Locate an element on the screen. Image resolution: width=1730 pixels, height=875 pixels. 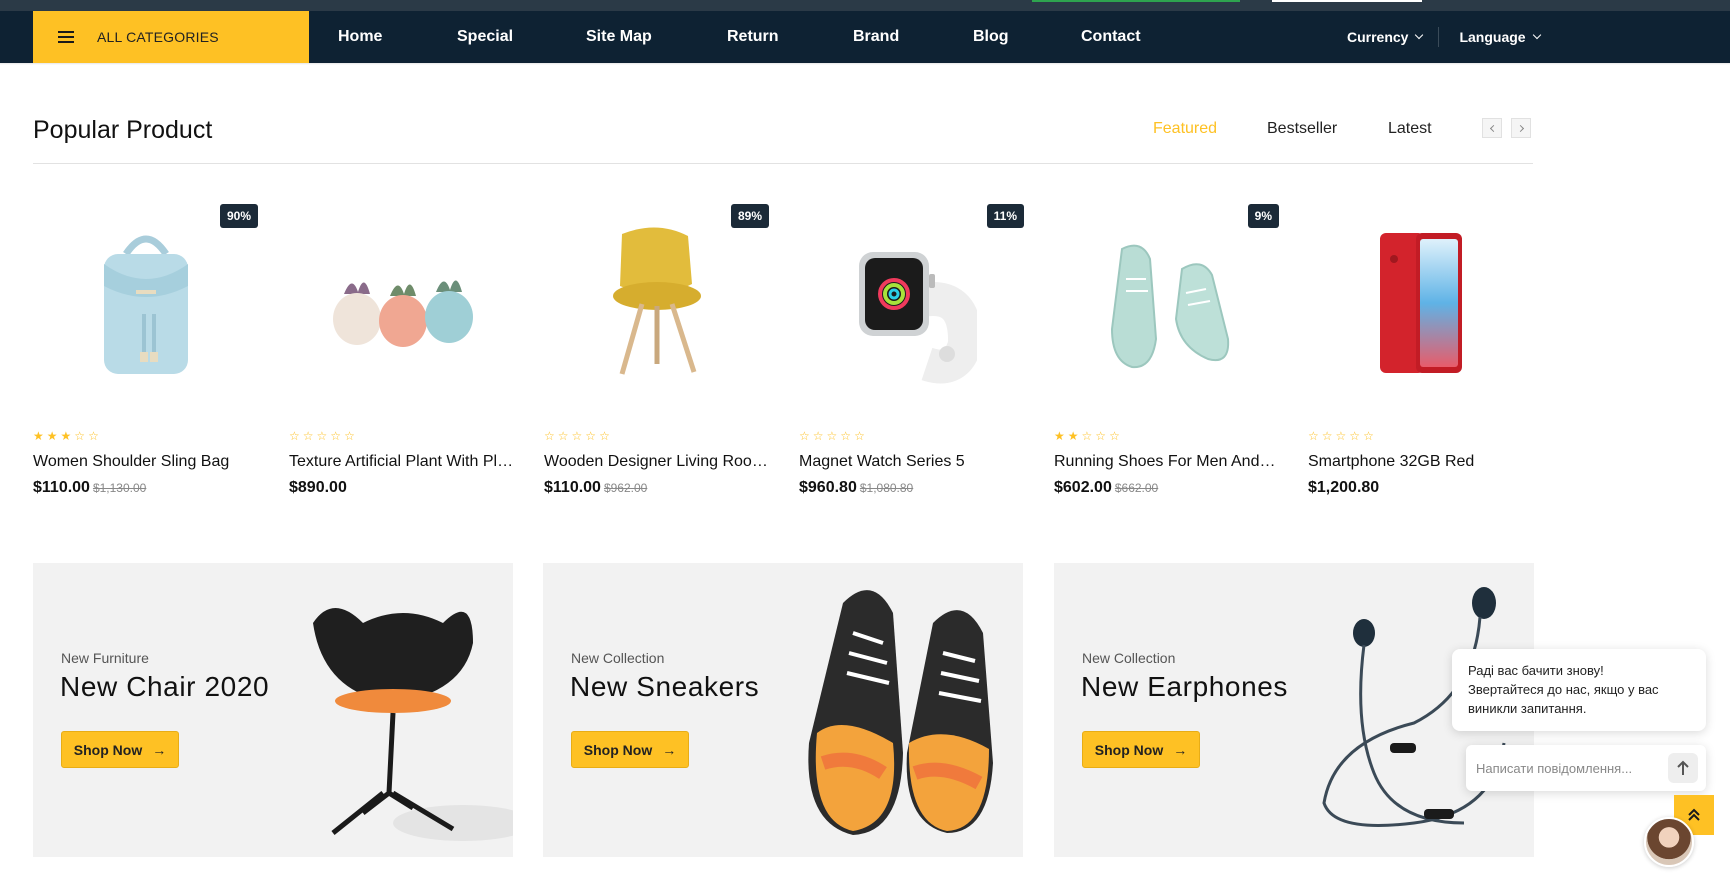
product-price: $960.80 $1,080.80 is located at coordinates (856, 488).